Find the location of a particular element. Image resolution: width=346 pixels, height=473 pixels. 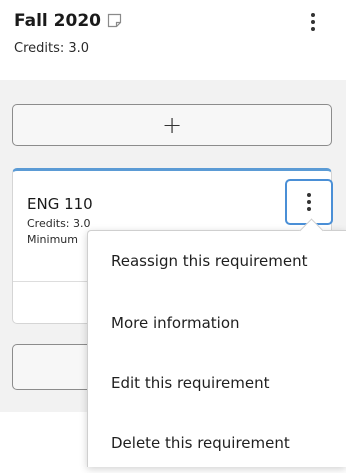

note-icon is located at coordinates (114, 20).